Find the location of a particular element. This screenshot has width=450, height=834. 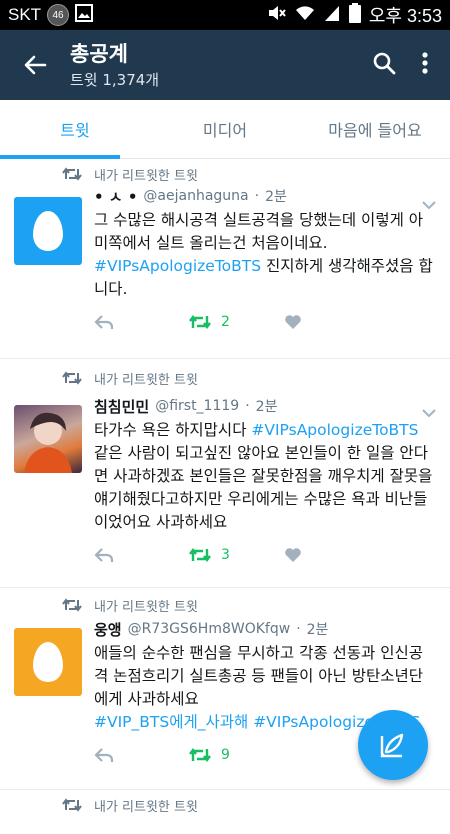

more-vertical-icon is located at coordinates (425, 63).